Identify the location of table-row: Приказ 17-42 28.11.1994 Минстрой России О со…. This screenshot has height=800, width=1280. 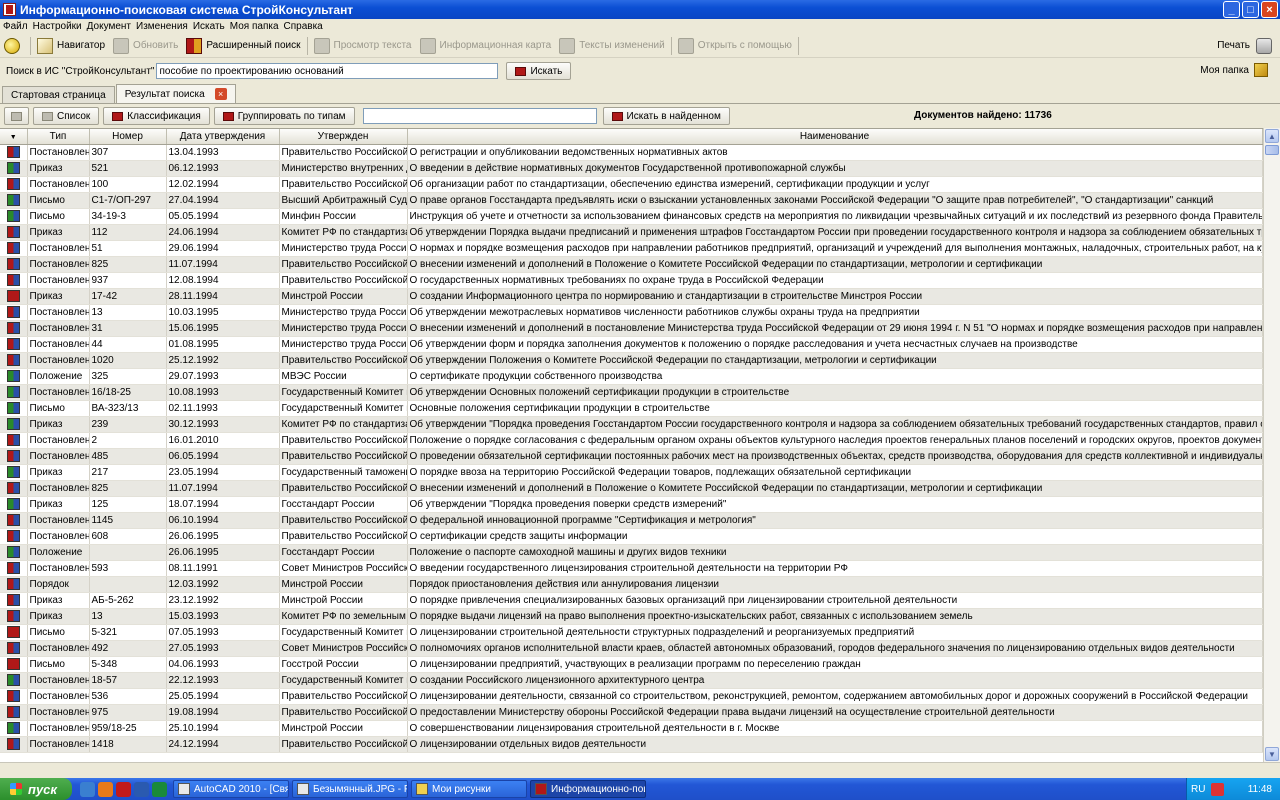
(631, 296).